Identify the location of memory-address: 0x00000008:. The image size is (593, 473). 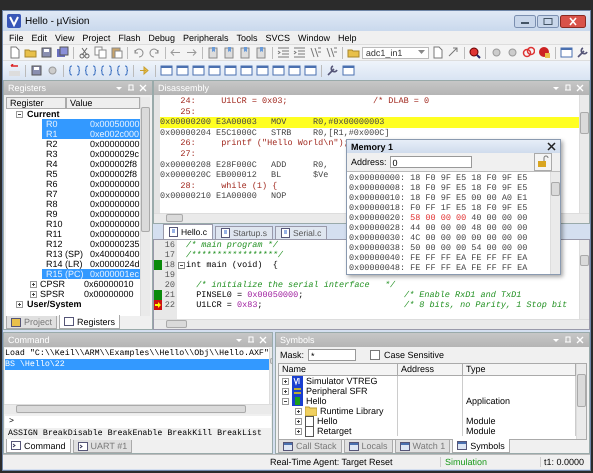
(377, 188).